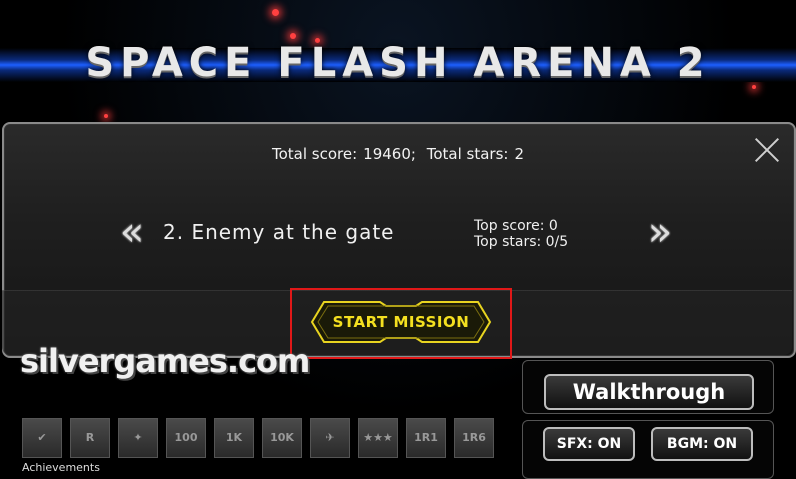  What do you see at coordinates (660, 232) in the screenshot?
I see `next-mission-arrow-icon: »` at bounding box center [660, 232].